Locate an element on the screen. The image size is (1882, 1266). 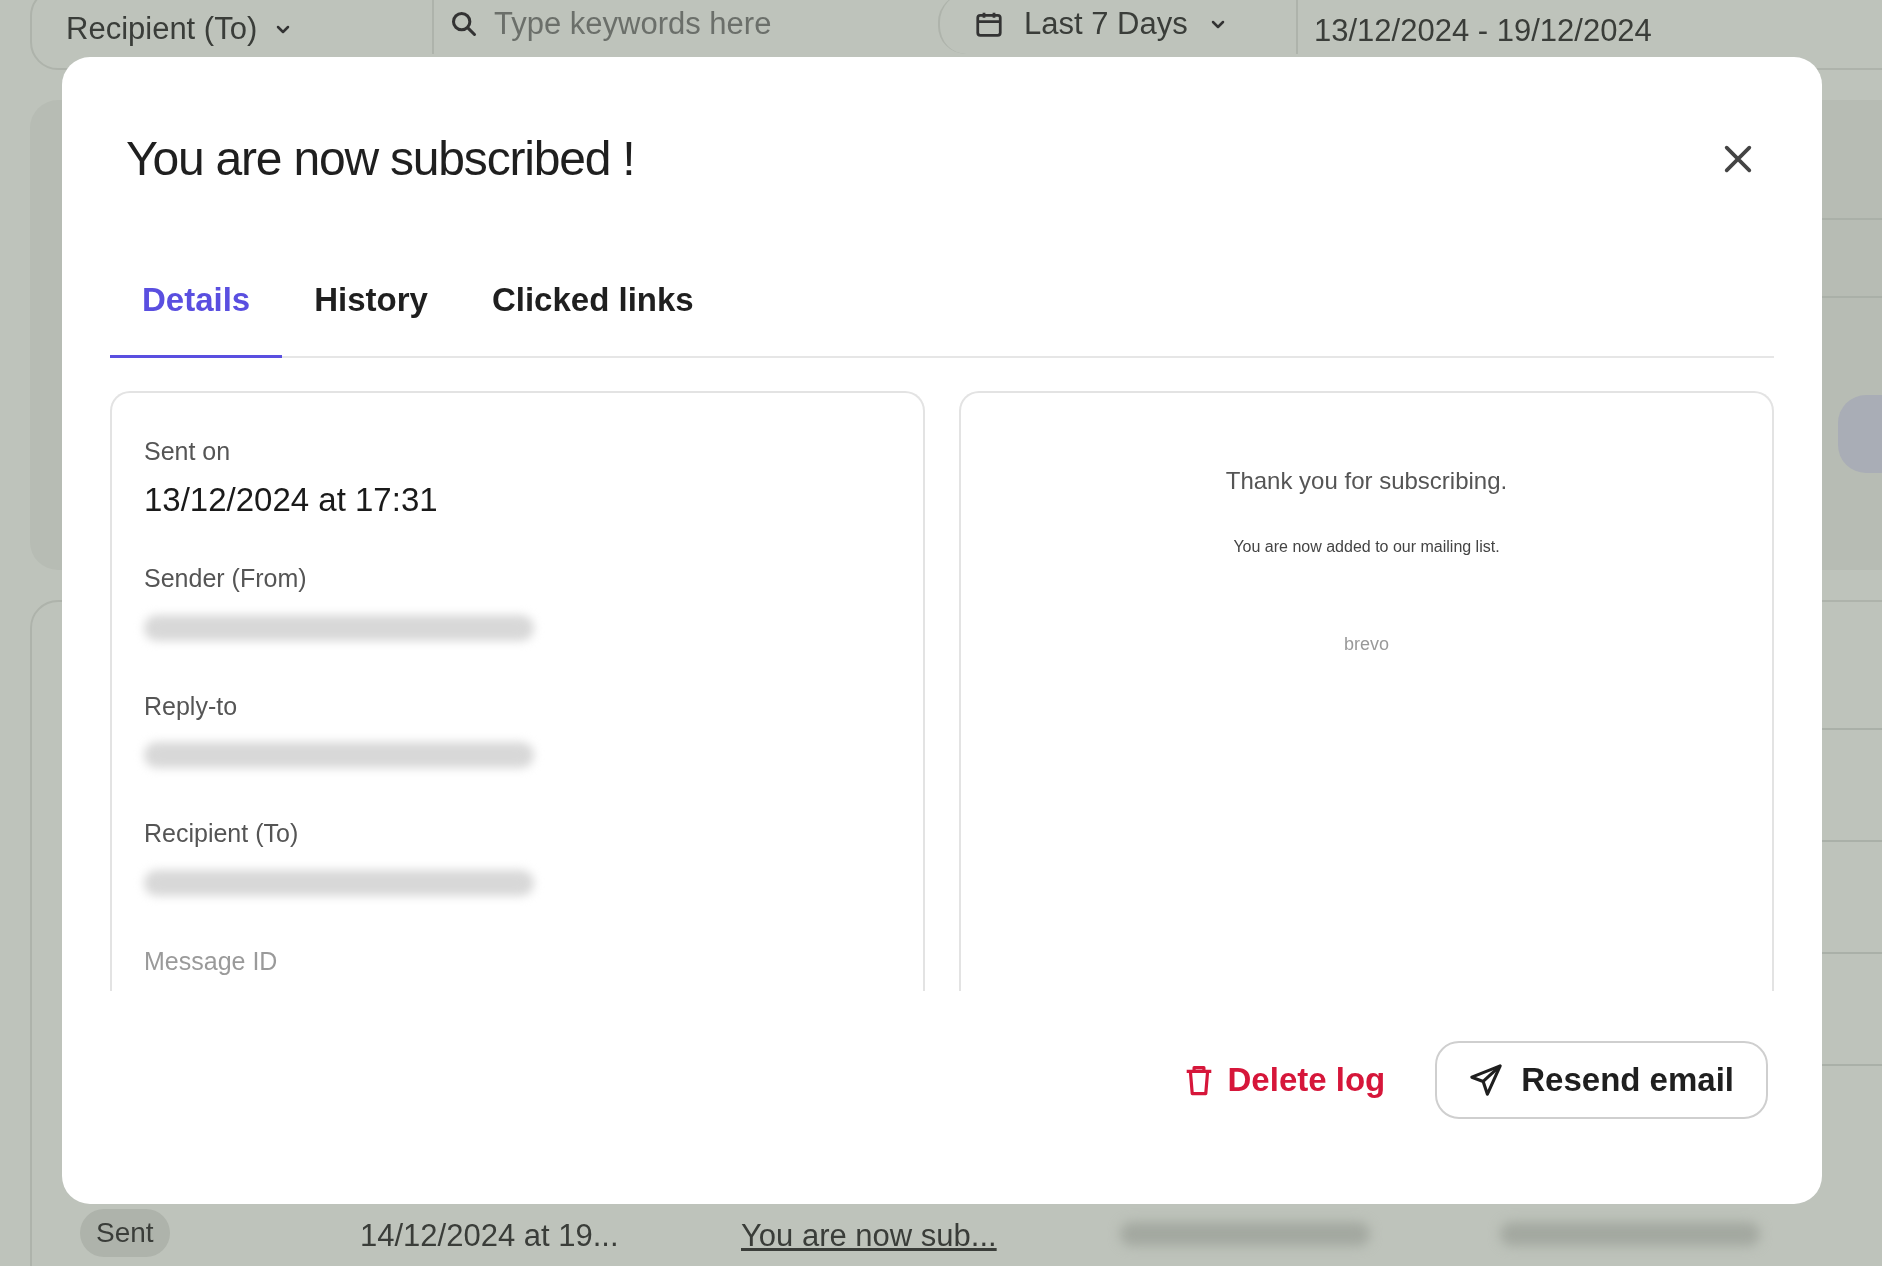
field-value: 13/12/2024 at 17:31 is located at coordinates (291, 500).